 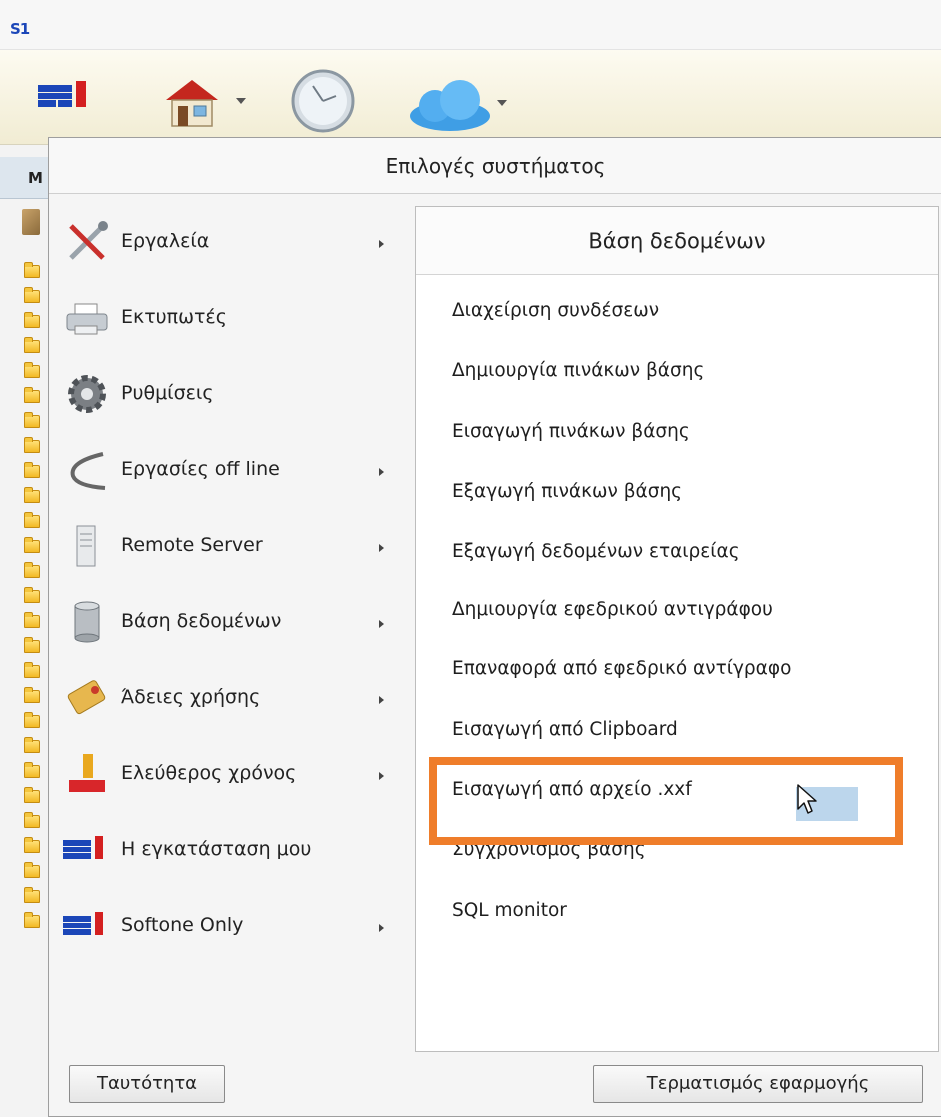 I want to click on menu-item-label: Άδειες χρήσης, so click(x=191, y=697).